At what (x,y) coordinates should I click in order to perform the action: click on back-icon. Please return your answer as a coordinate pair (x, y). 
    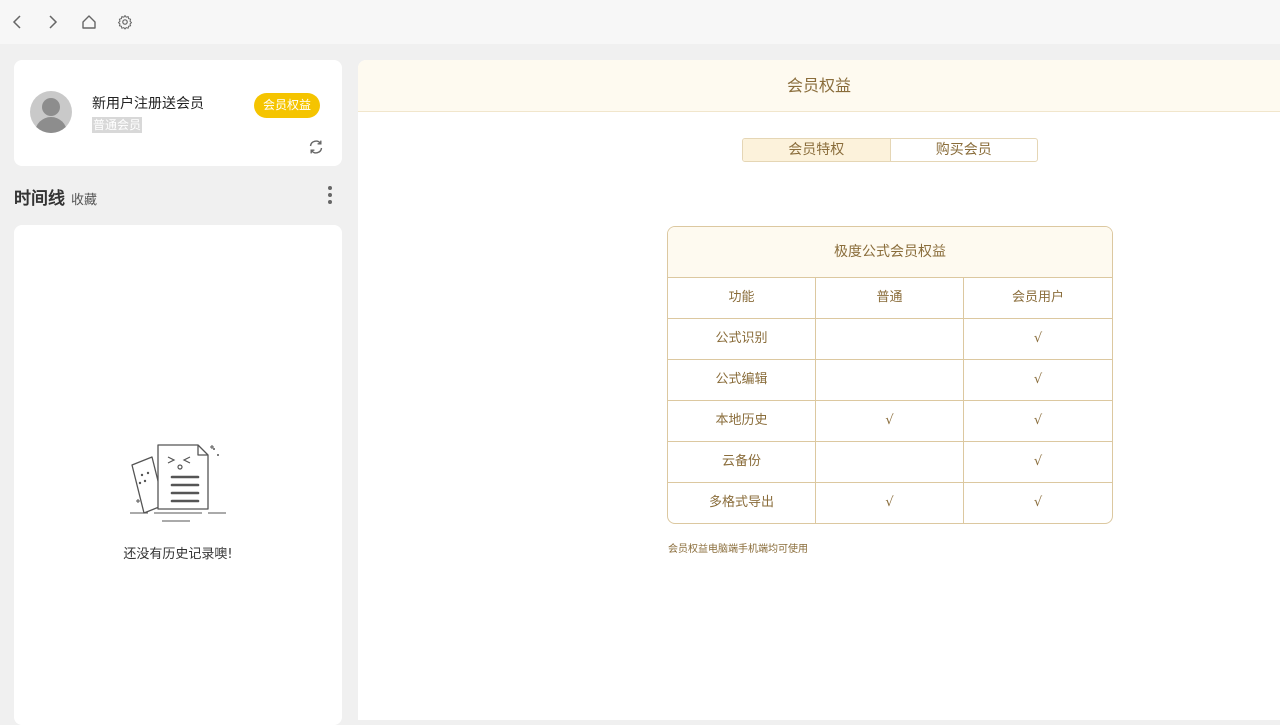
    Looking at the image, I should click on (16, 22).